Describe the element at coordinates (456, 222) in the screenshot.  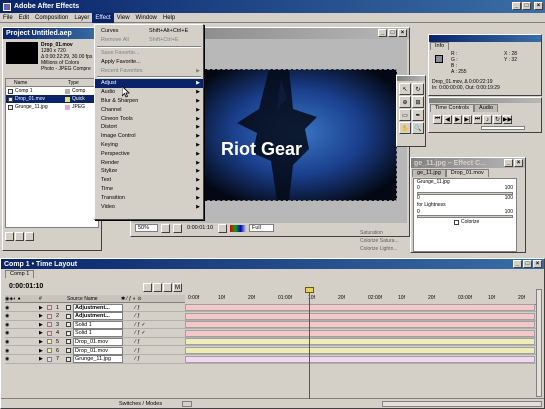
I see `colorize-checkbox` at that location.